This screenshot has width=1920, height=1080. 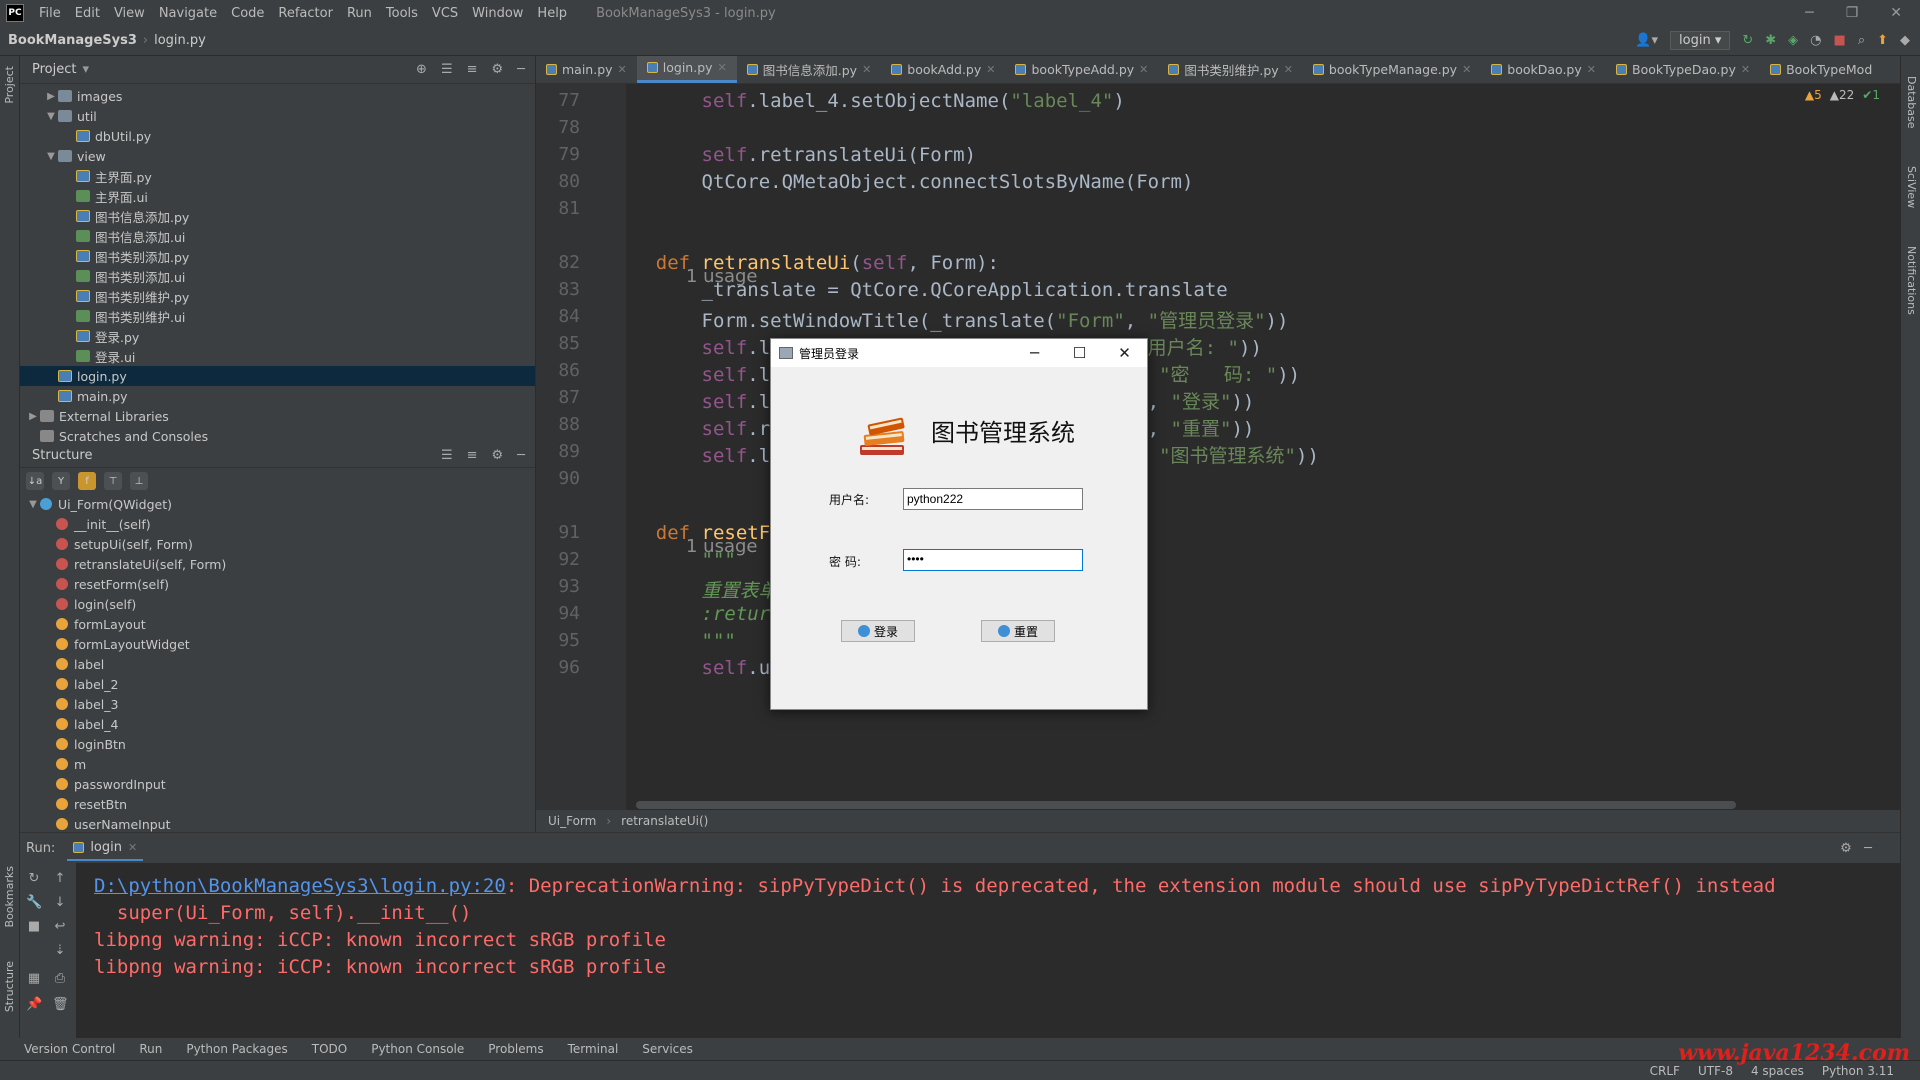 I want to click on code-line: 重置表单, so click(x=694, y=589).